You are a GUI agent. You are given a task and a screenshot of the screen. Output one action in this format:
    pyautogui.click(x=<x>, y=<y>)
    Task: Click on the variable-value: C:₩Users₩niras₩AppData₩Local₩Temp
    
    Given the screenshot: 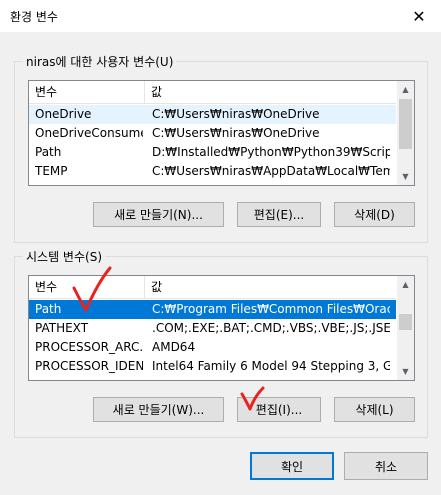 What is the action you would take?
    pyautogui.click(x=271, y=171)
    